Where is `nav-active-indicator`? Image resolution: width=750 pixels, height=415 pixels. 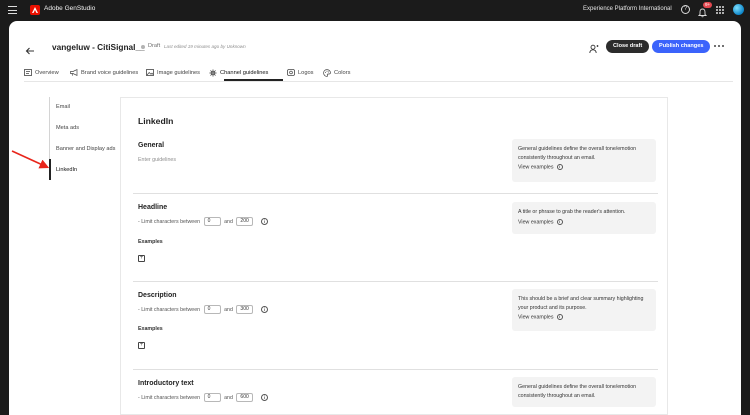
nav-active-indicator is located at coordinates (50, 169).